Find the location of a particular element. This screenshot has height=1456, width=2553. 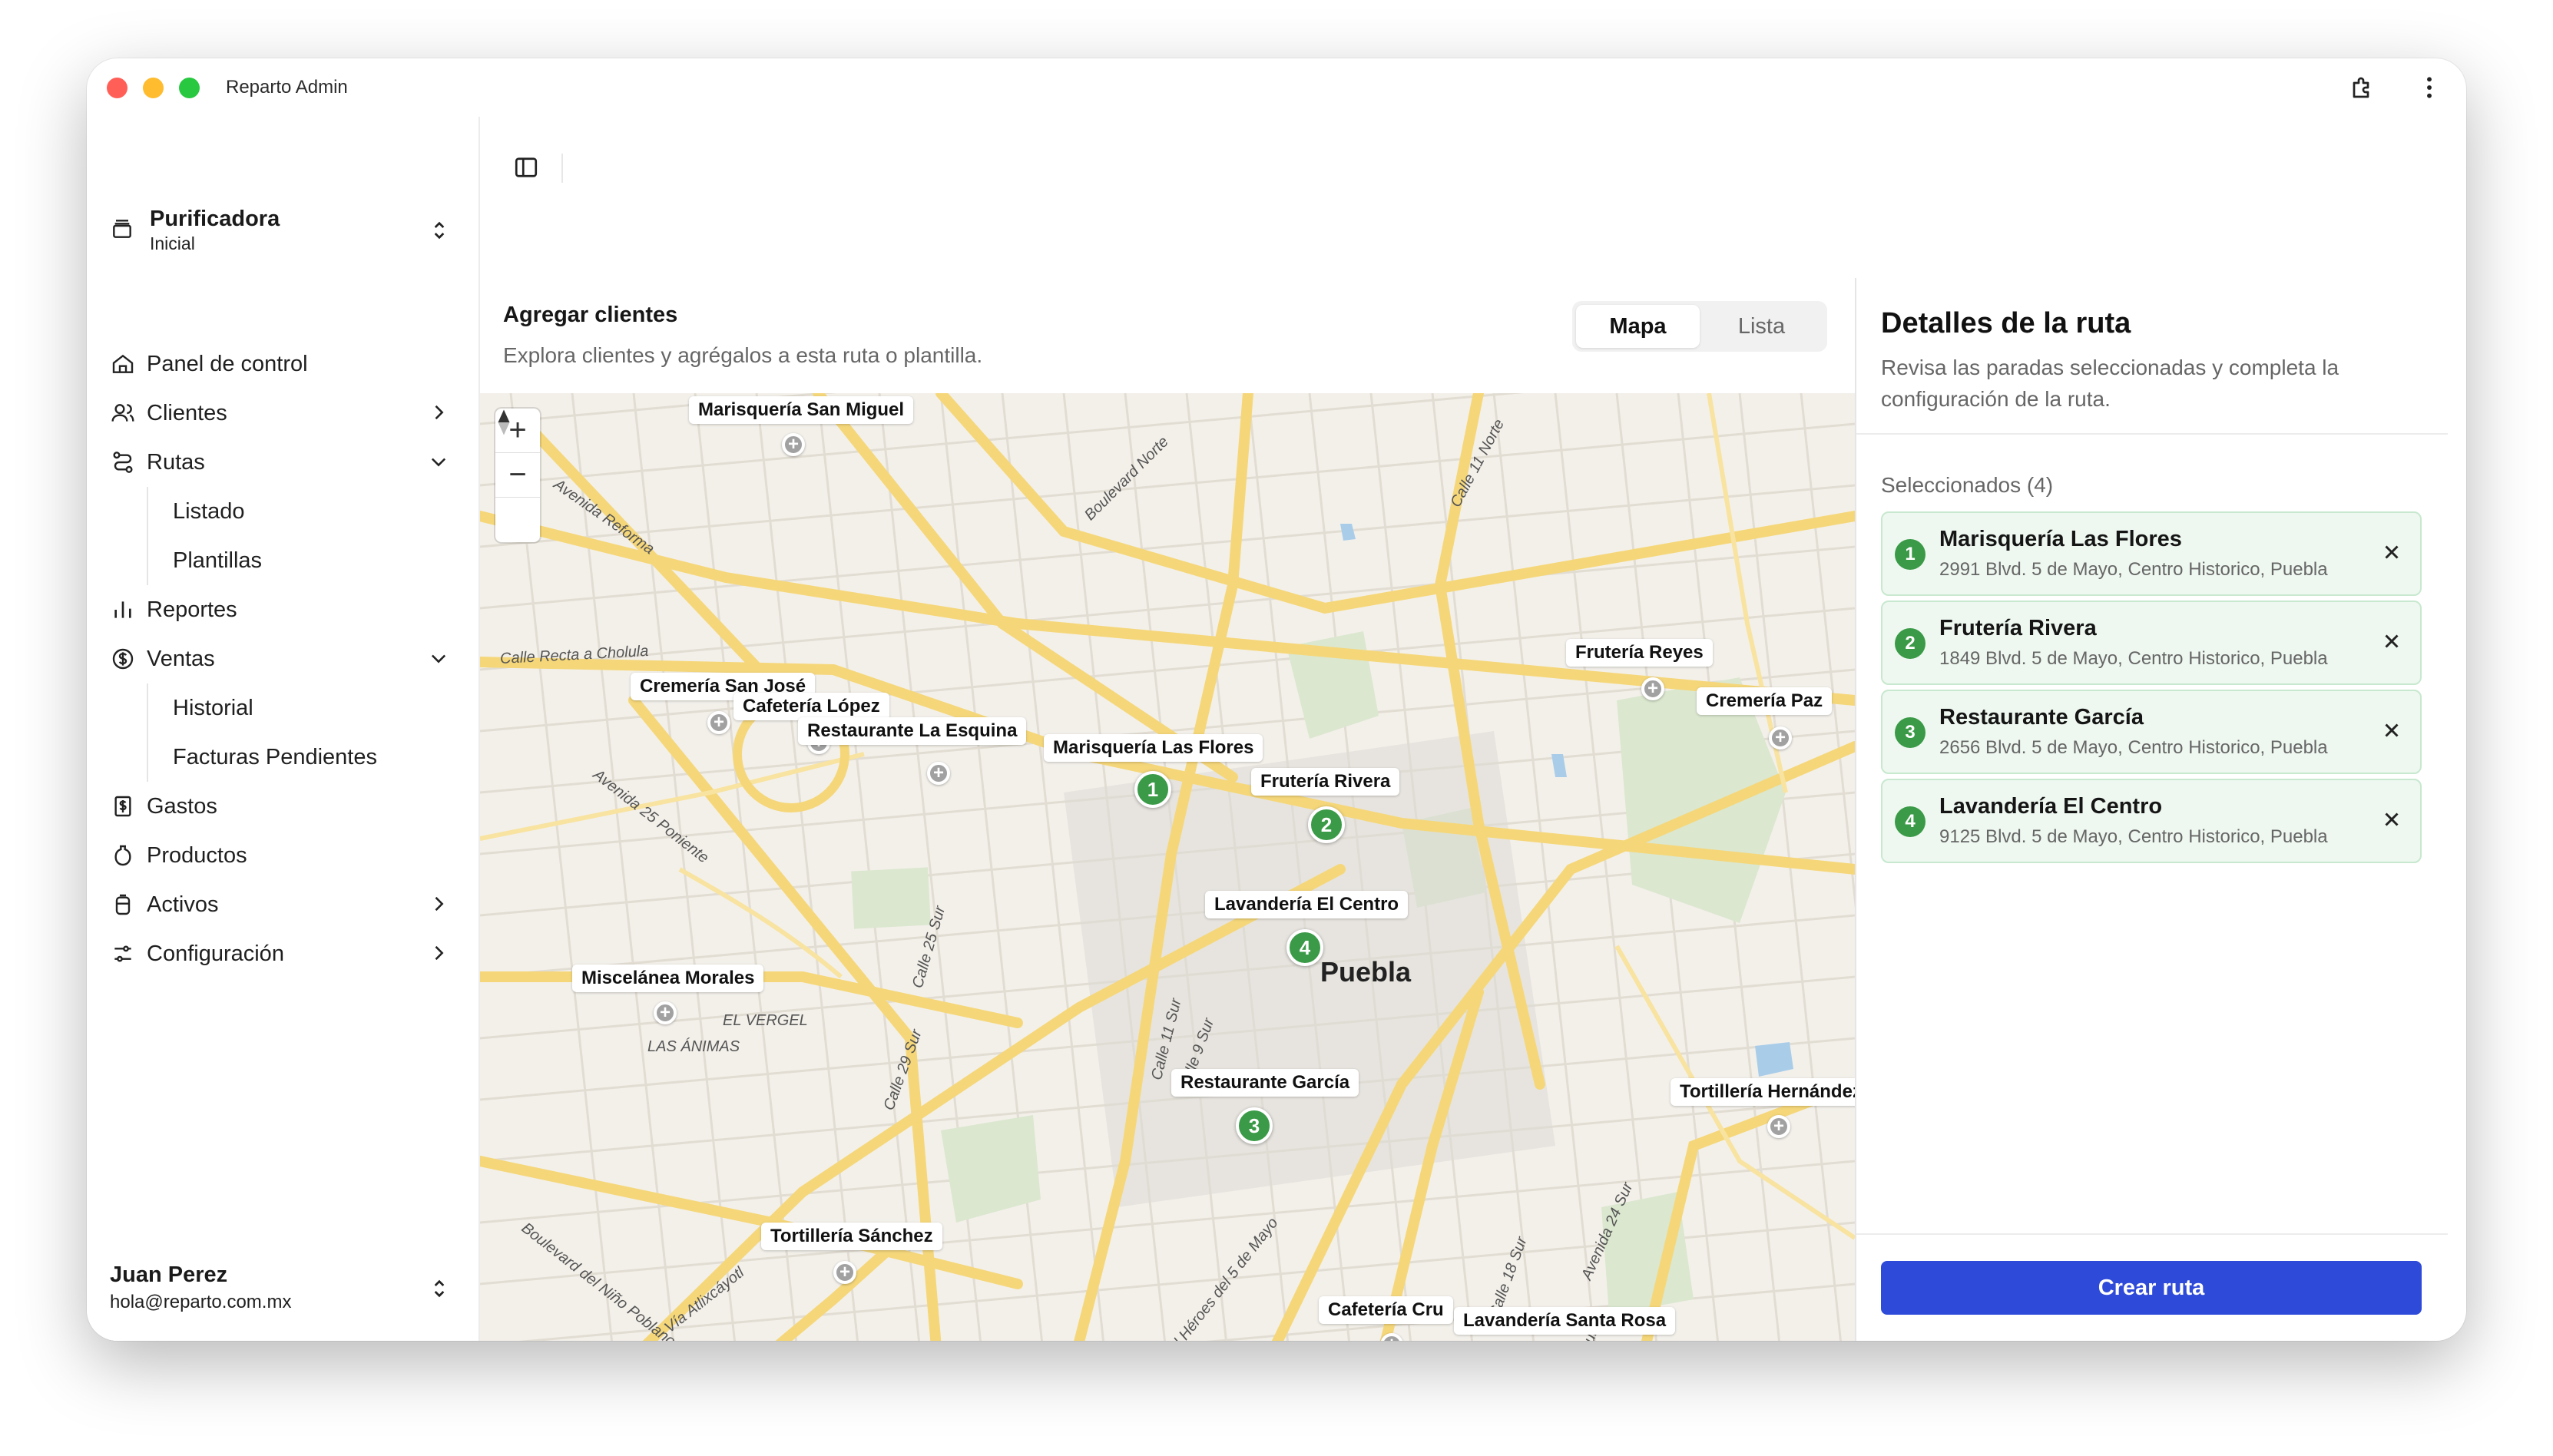

workspace-switcher: Purificadora Inicial is located at coordinates (283, 230).